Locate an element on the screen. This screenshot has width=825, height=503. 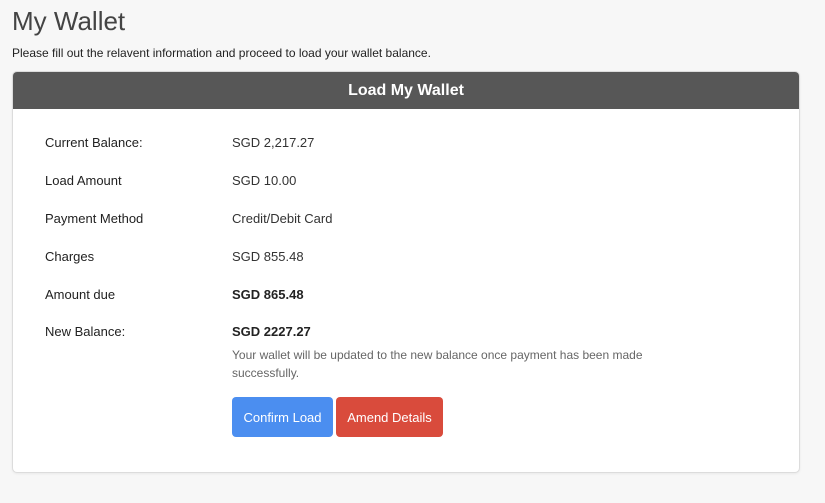
payment-method-value: Credit/Debit Card is located at coordinates (282, 218).